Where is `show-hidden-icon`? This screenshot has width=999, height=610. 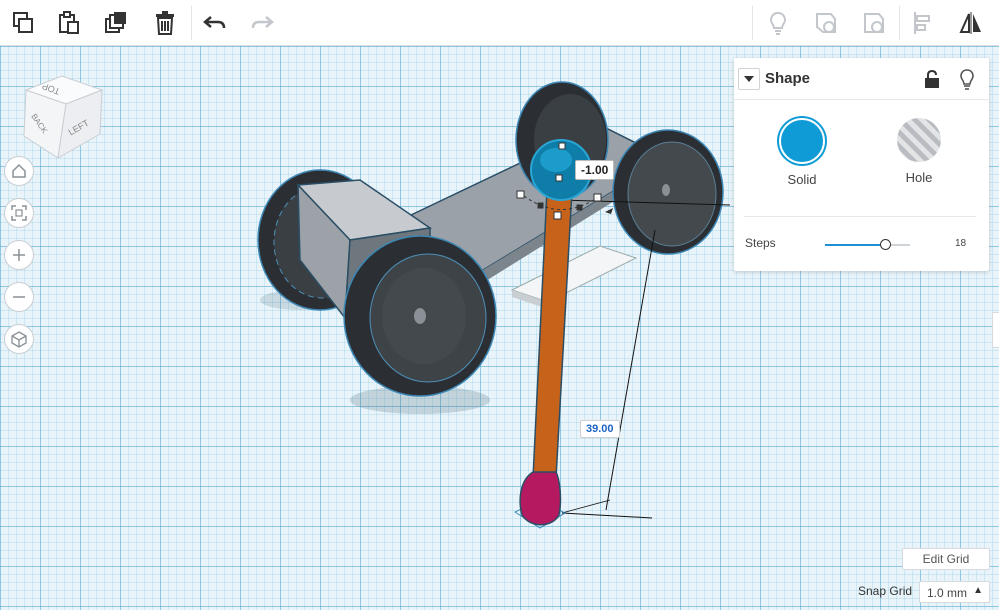
show-hidden-icon is located at coordinates (874, 23).